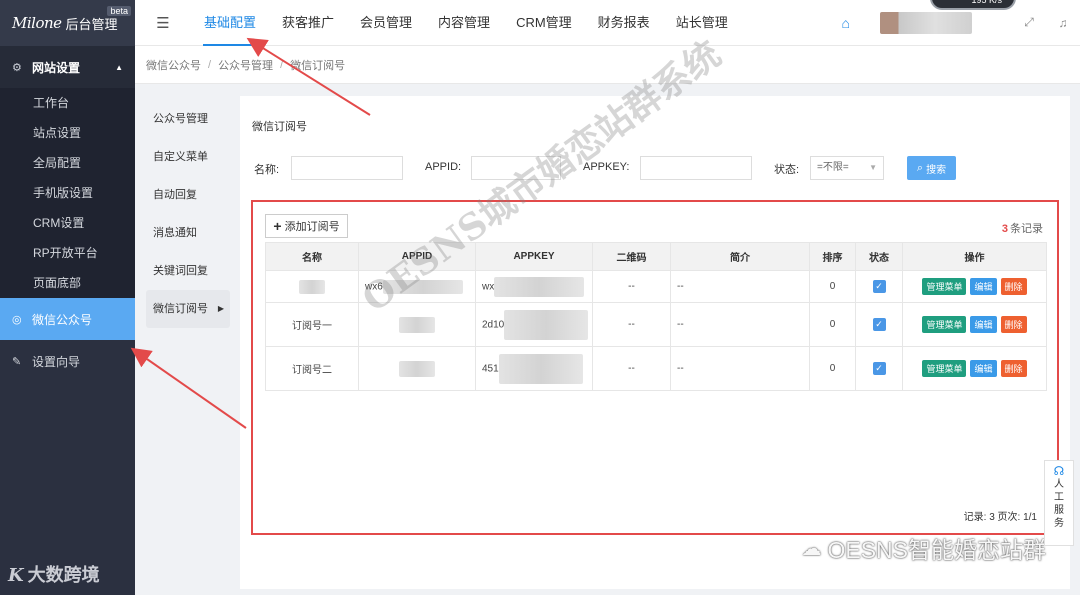  Describe the element at coordinates (188, 119) in the screenshot. I see `submenu-account-manage: 公众号管理` at that location.